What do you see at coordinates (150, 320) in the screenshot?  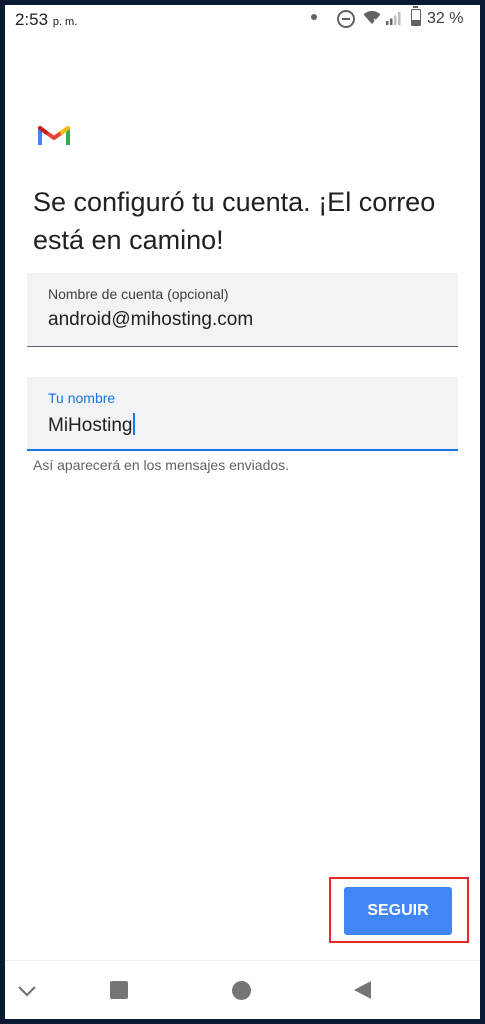 I see `account-name-value: android@mihosting.com` at bounding box center [150, 320].